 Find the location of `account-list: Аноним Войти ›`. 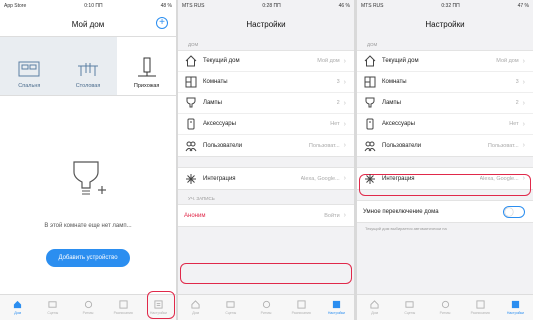

account-list: Аноним Войти › is located at coordinates (266, 215).